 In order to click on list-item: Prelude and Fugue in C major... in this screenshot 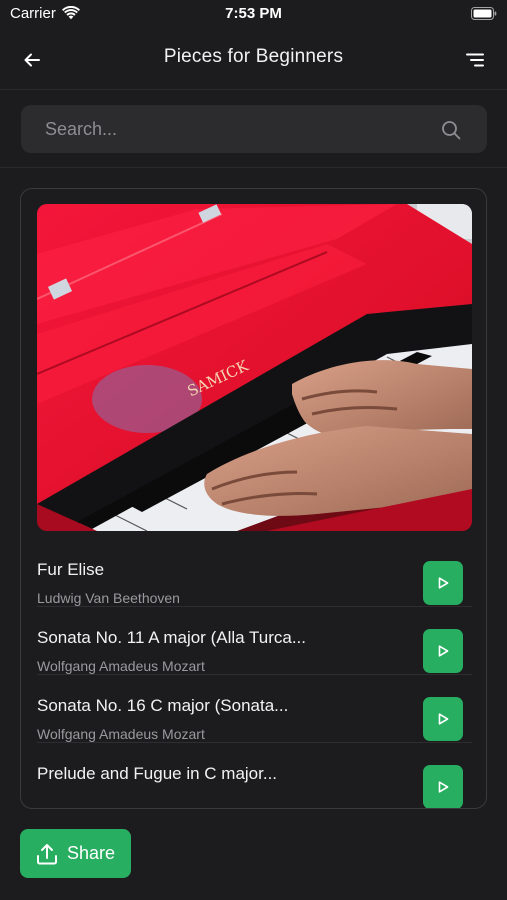, I will do `click(254, 775)`.